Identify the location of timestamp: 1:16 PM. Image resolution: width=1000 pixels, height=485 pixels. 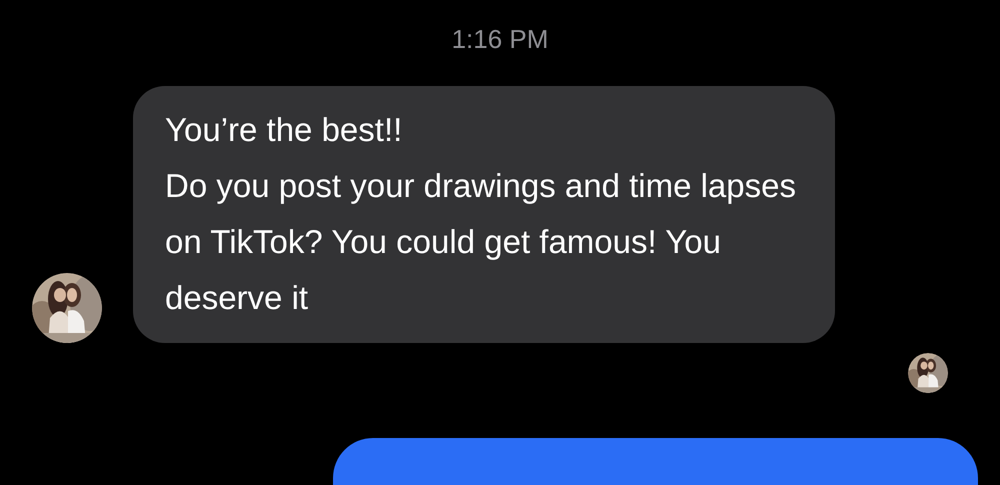
(500, 39).